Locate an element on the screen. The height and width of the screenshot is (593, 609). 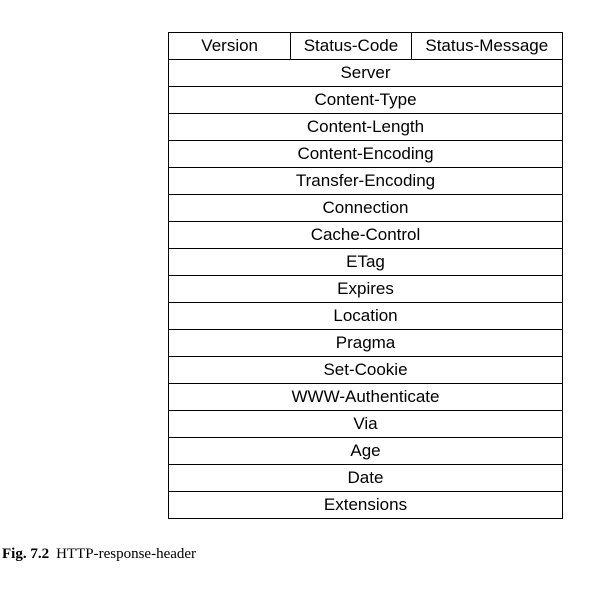
header-field-row: Extensions is located at coordinates (365, 505).